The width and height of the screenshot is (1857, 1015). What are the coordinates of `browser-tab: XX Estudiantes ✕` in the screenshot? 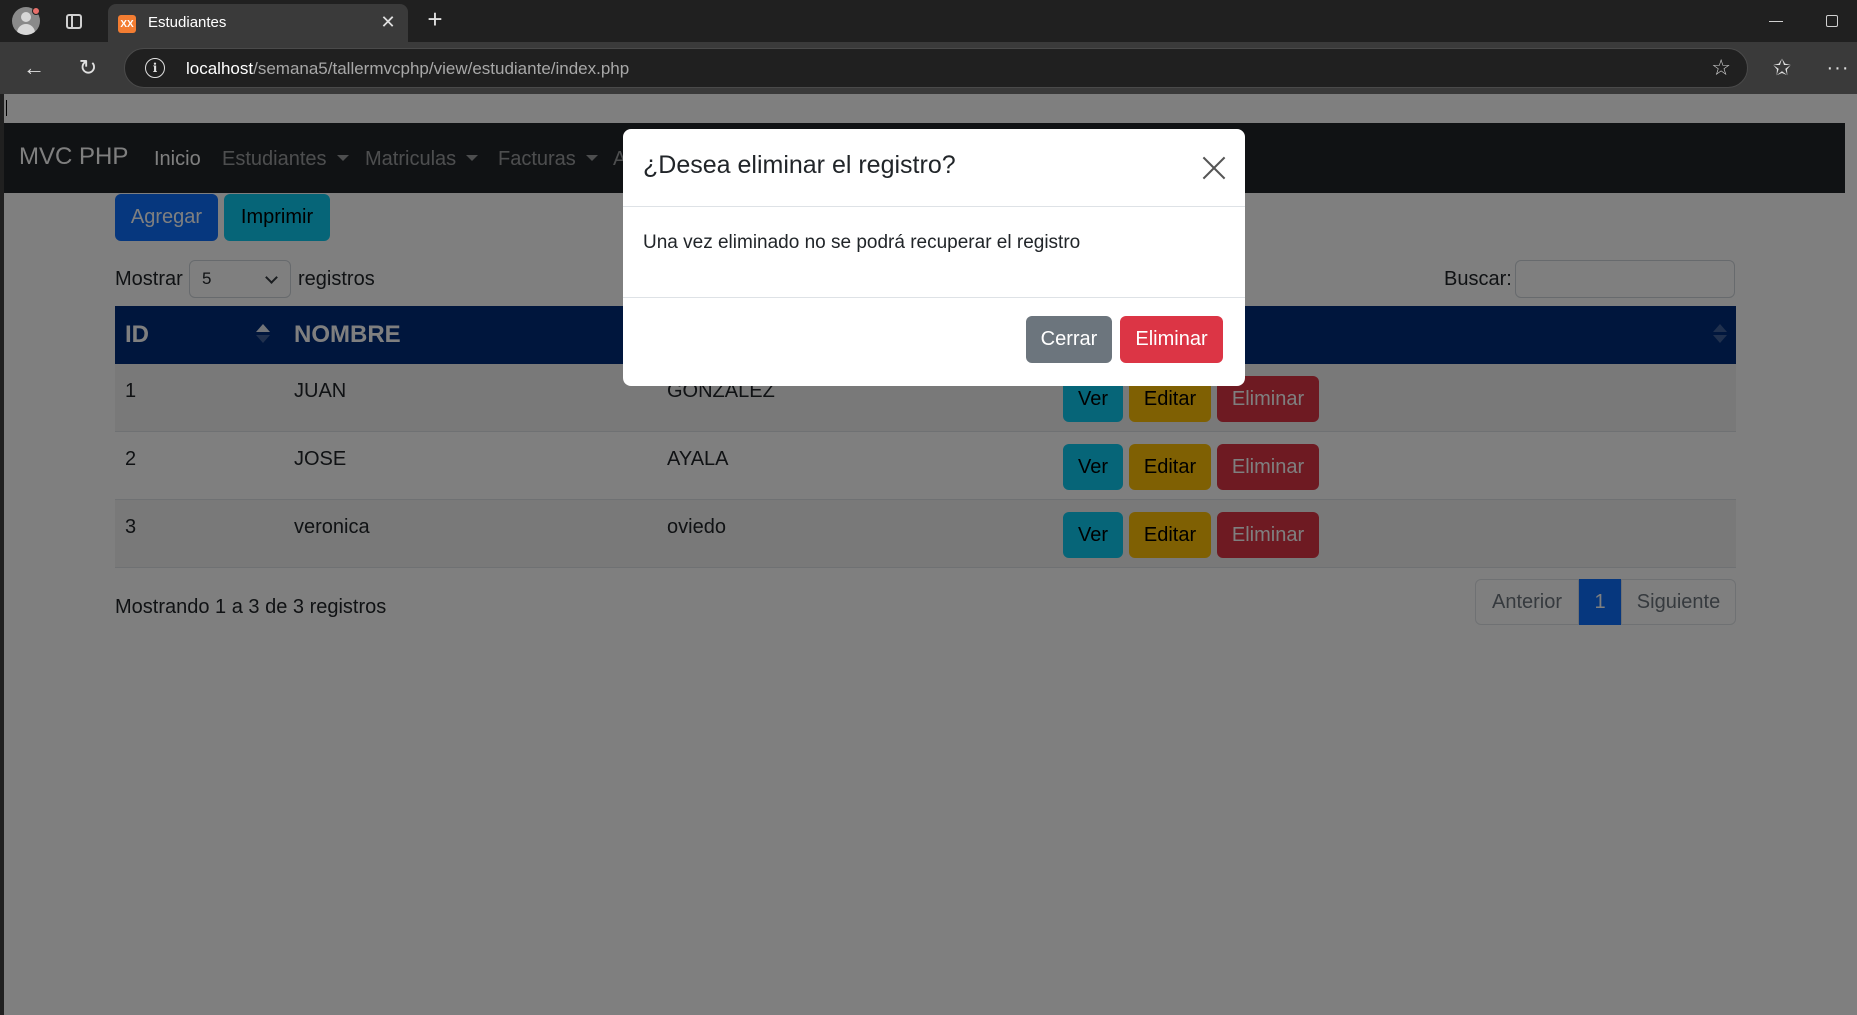 It's located at (258, 23).